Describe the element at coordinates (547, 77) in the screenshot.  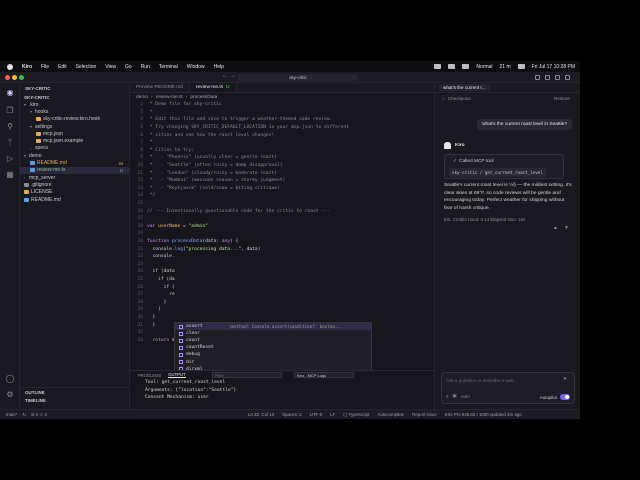
I see `toggle-panel-icon` at that location.